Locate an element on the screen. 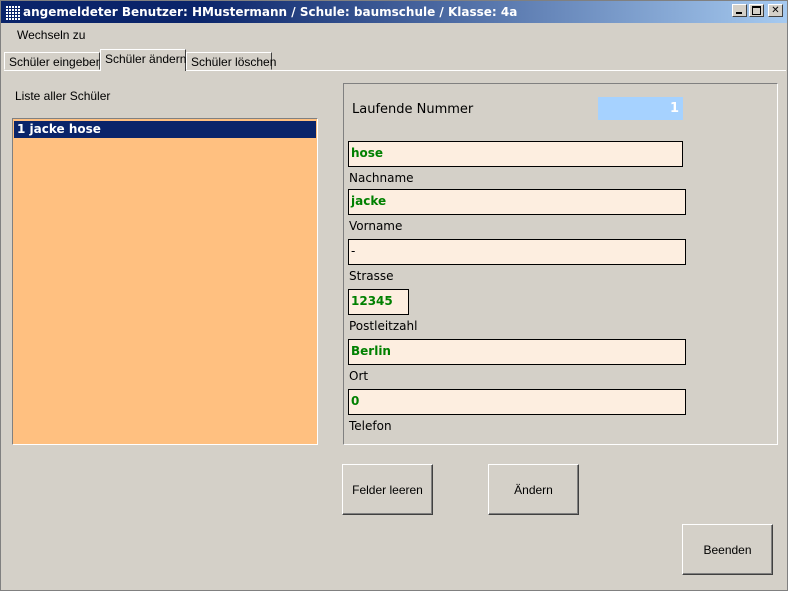 The image size is (788, 591). ort-input: Berlin is located at coordinates (517, 352).